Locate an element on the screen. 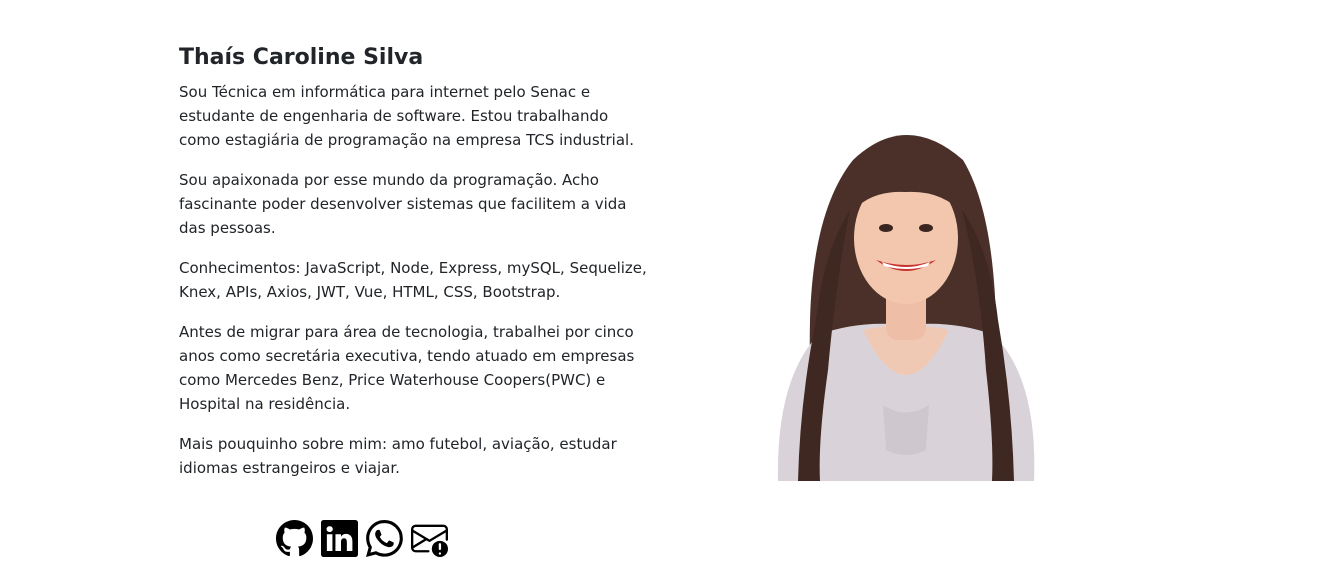 The height and width of the screenshot is (567, 1343). social-links is located at coordinates (362, 538).